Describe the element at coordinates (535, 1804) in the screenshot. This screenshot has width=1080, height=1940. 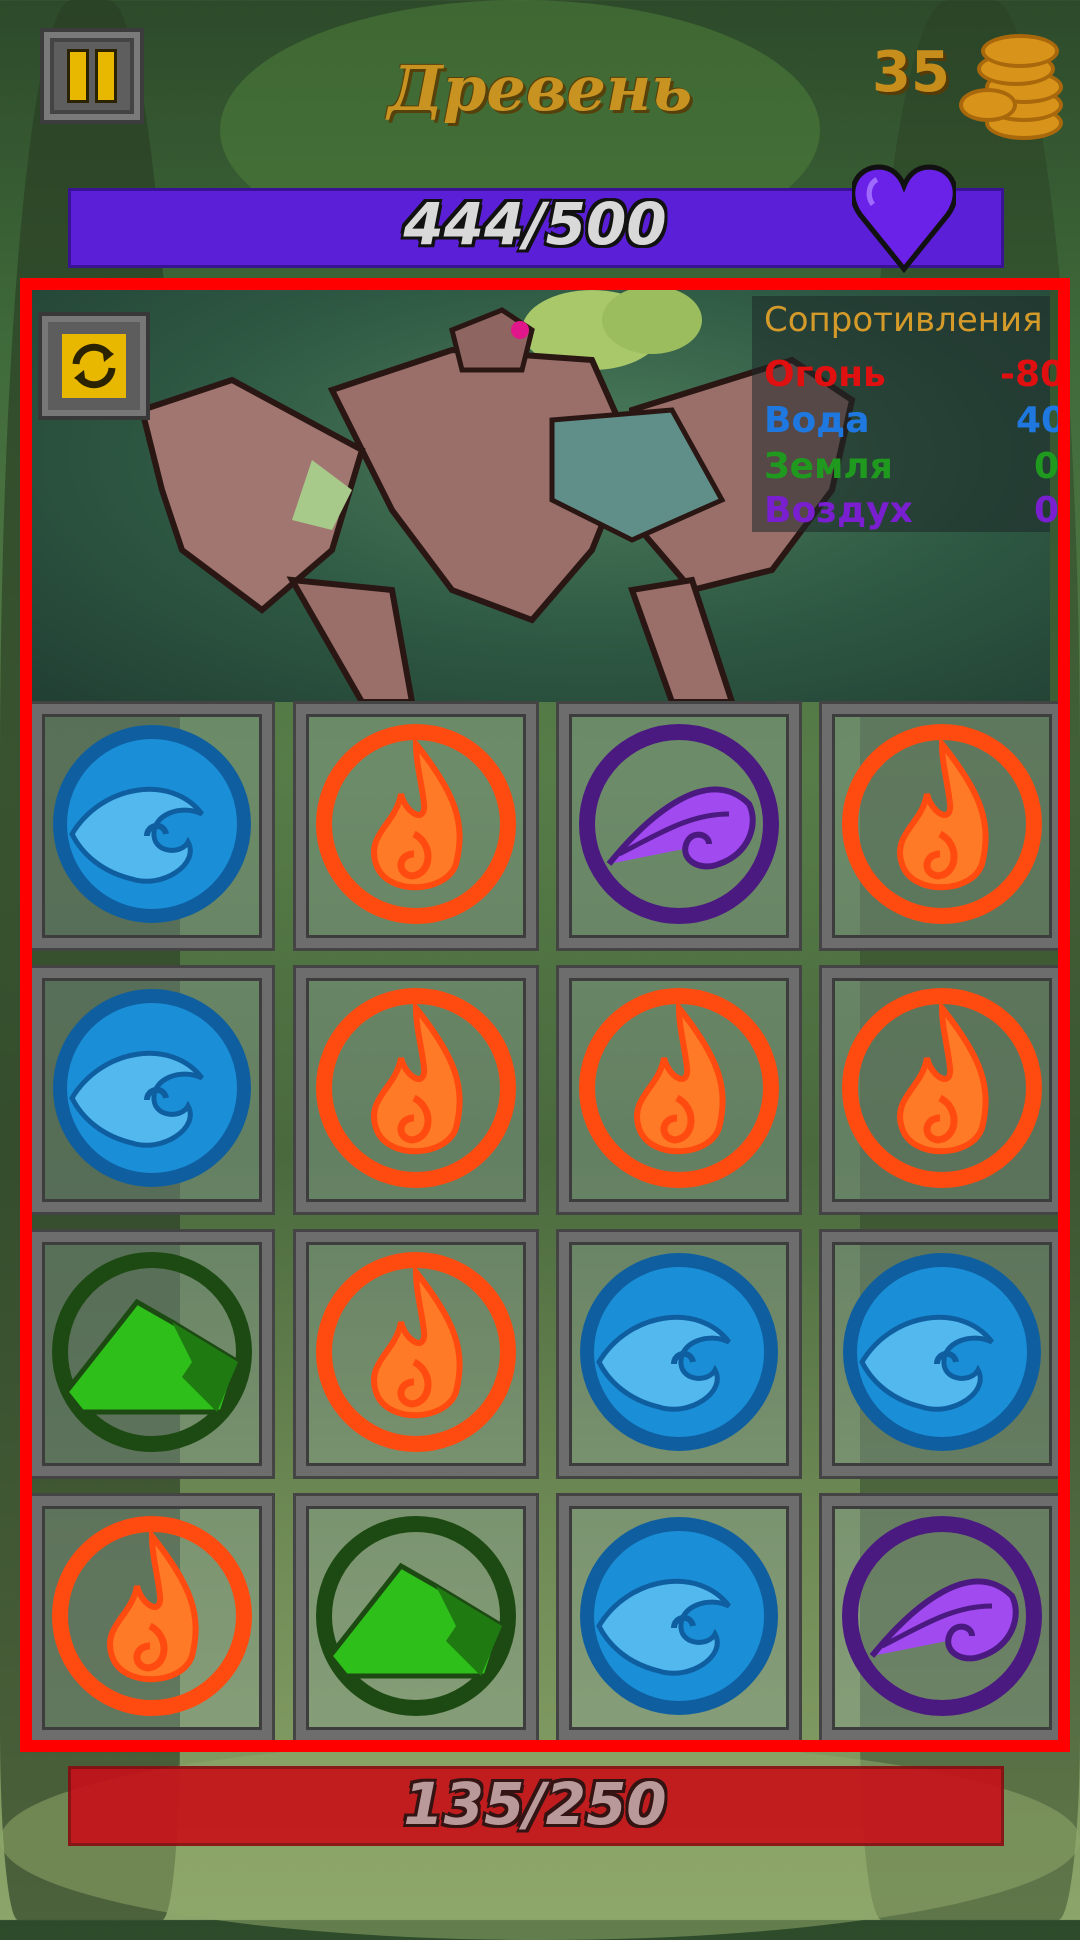
I see `player-hp-text: 135/250` at that location.